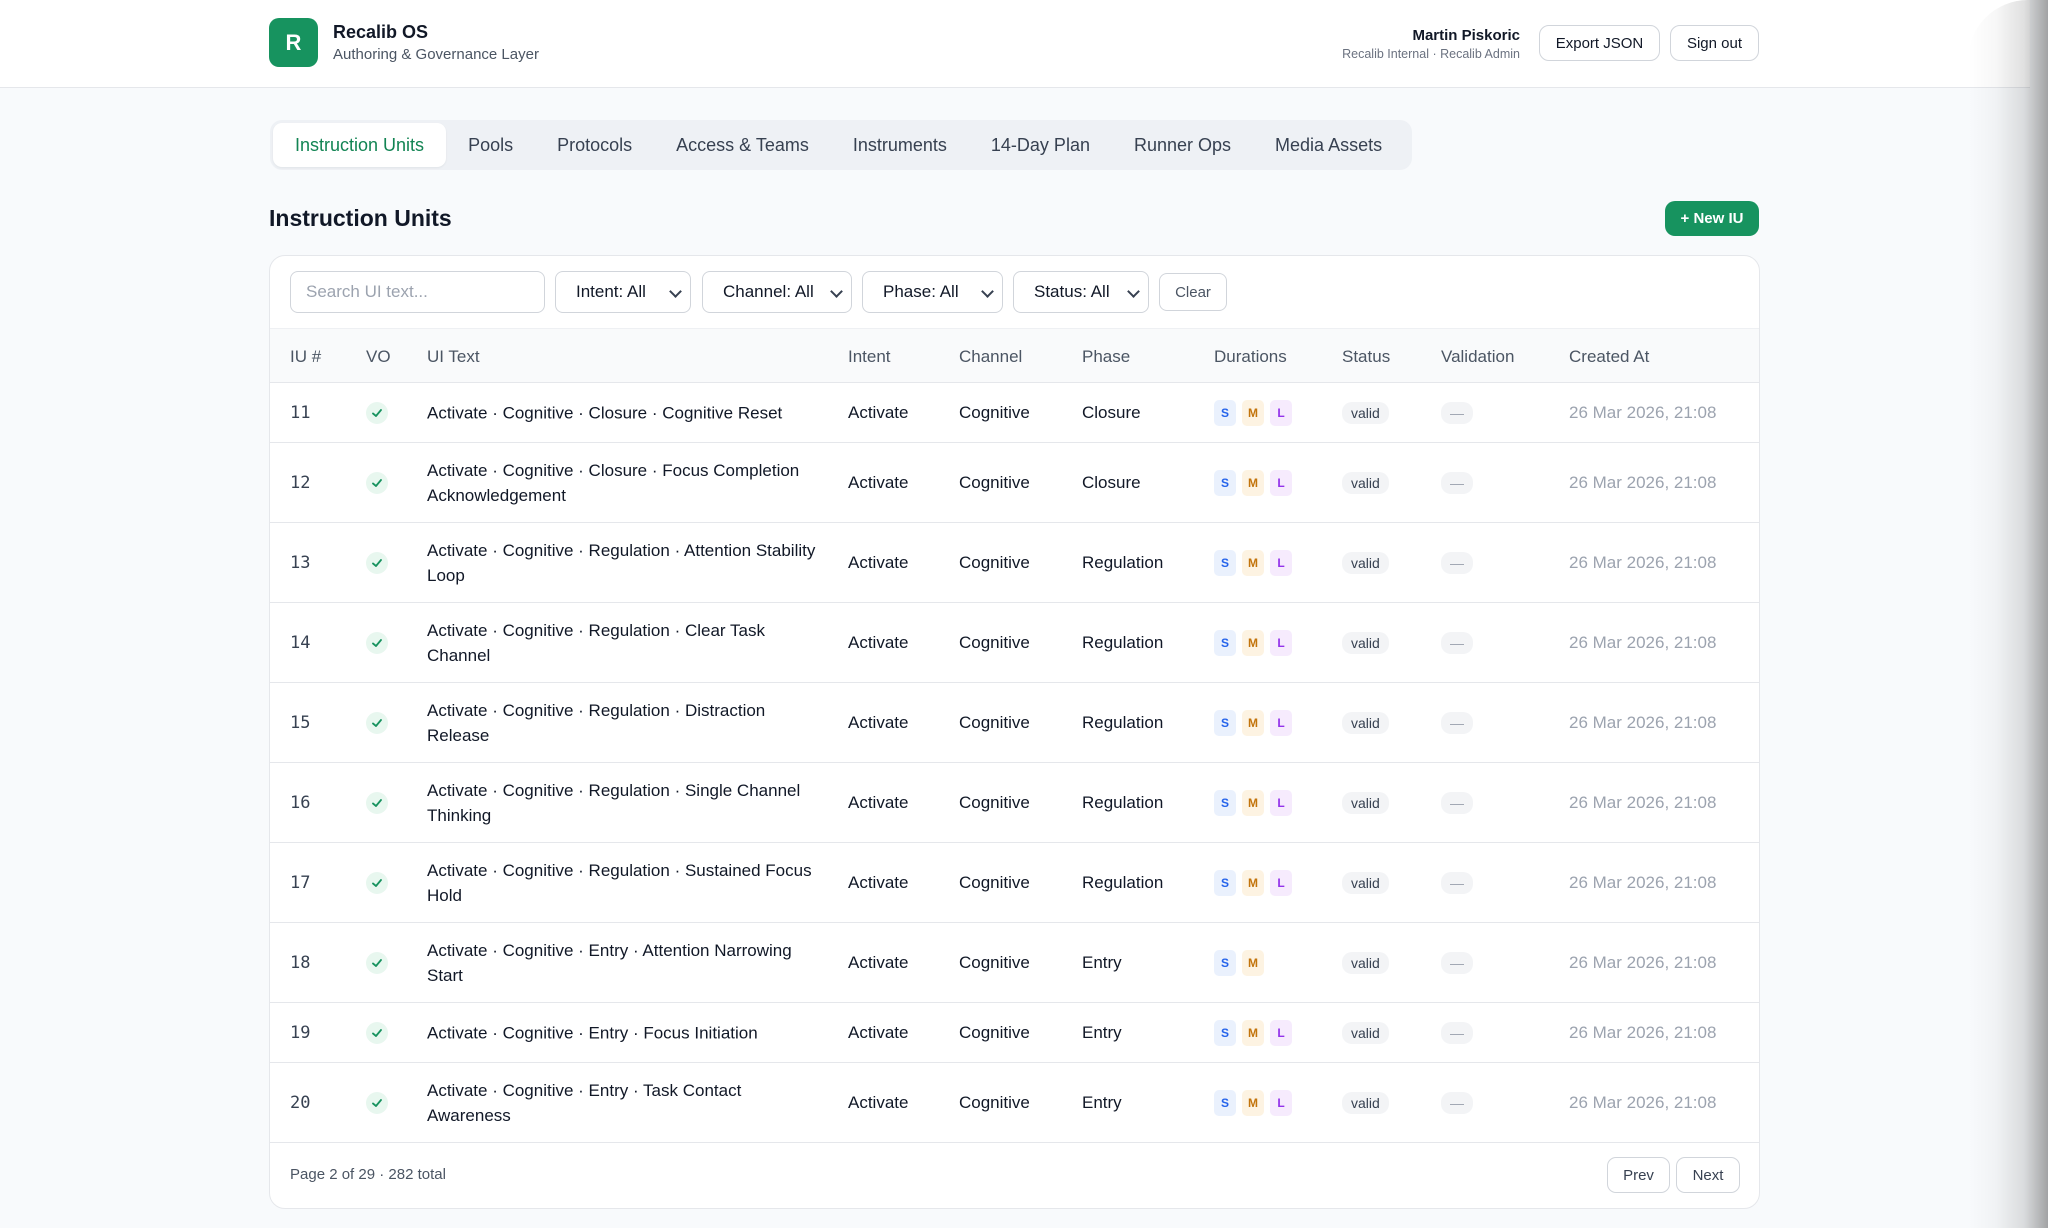 The width and height of the screenshot is (2048, 1228). I want to click on phase-value: Regulation, so click(1123, 562).